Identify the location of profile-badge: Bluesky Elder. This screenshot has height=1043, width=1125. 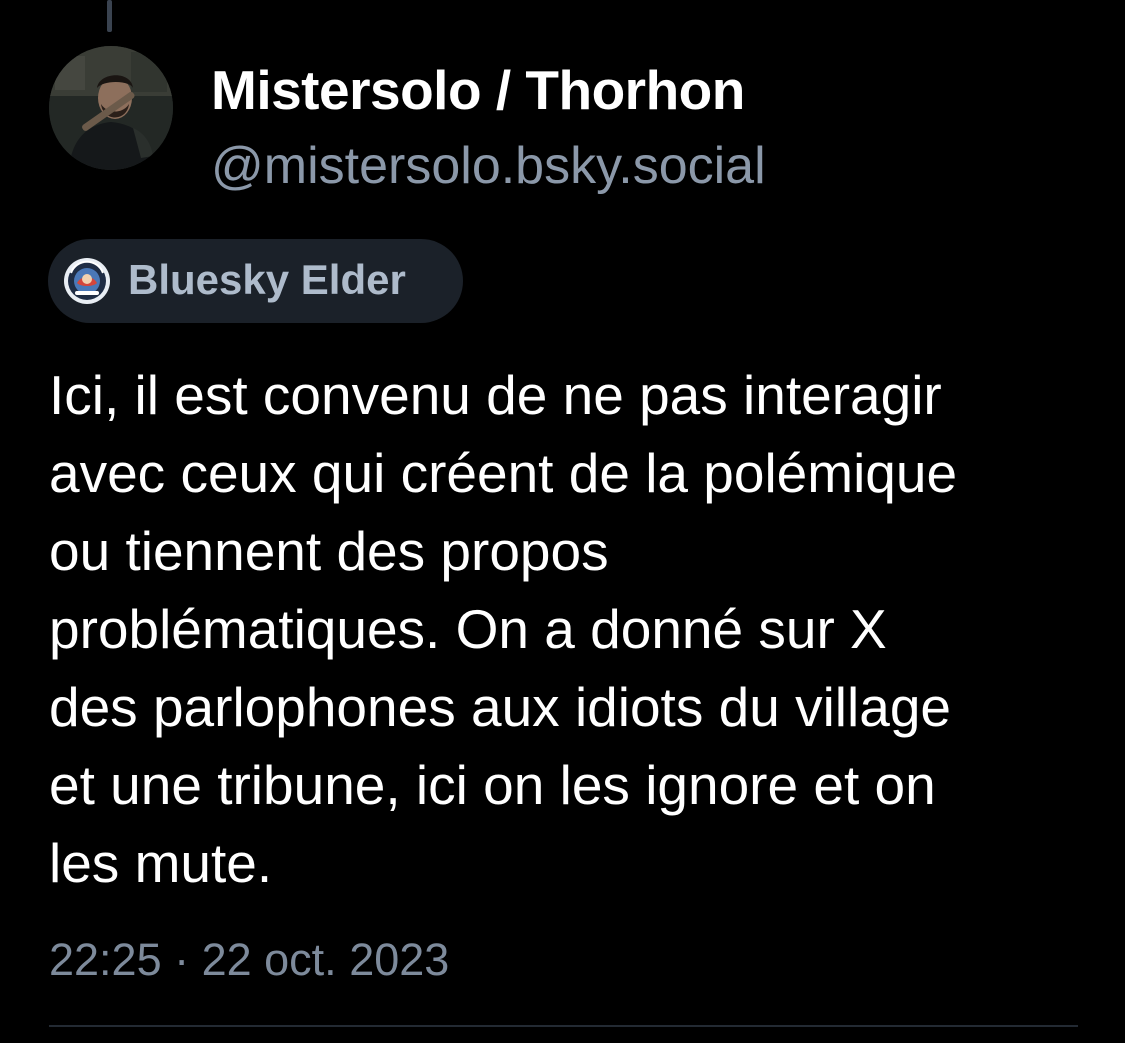
(255, 281).